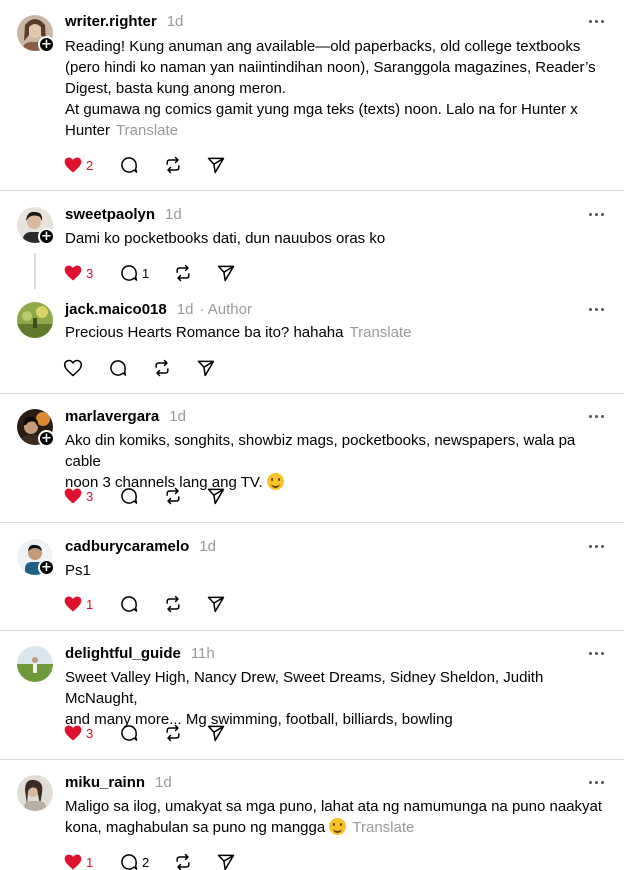 The width and height of the screenshot is (624, 870). Describe the element at coordinates (203, 653) in the screenshot. I see `timestamp: 11h` at that location.